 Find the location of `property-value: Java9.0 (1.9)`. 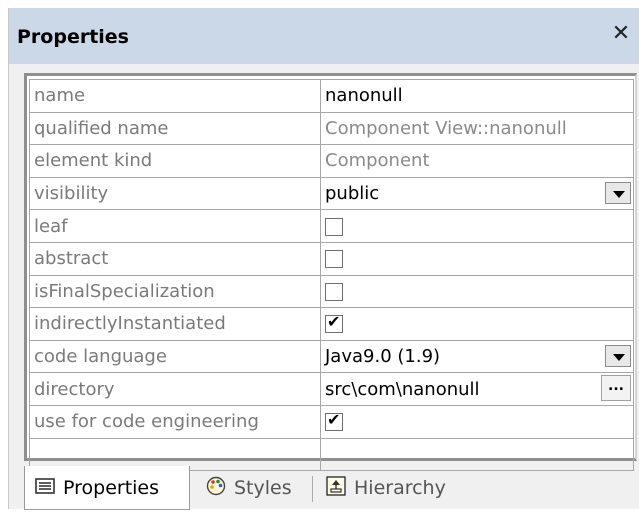

property-value: Java9.0 (1.9) is located at coordinates (477, 356).